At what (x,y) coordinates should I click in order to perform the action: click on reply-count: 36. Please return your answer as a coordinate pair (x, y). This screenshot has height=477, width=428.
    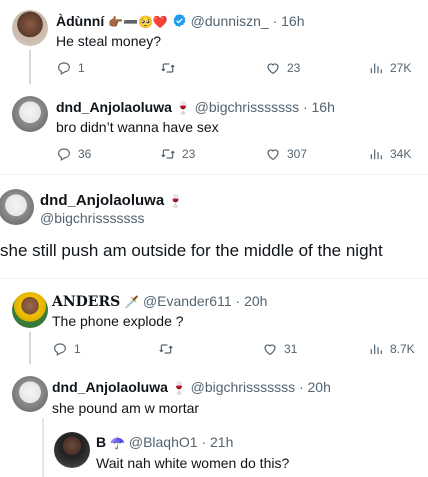
    Looking at the image, I should click on (85, 154).